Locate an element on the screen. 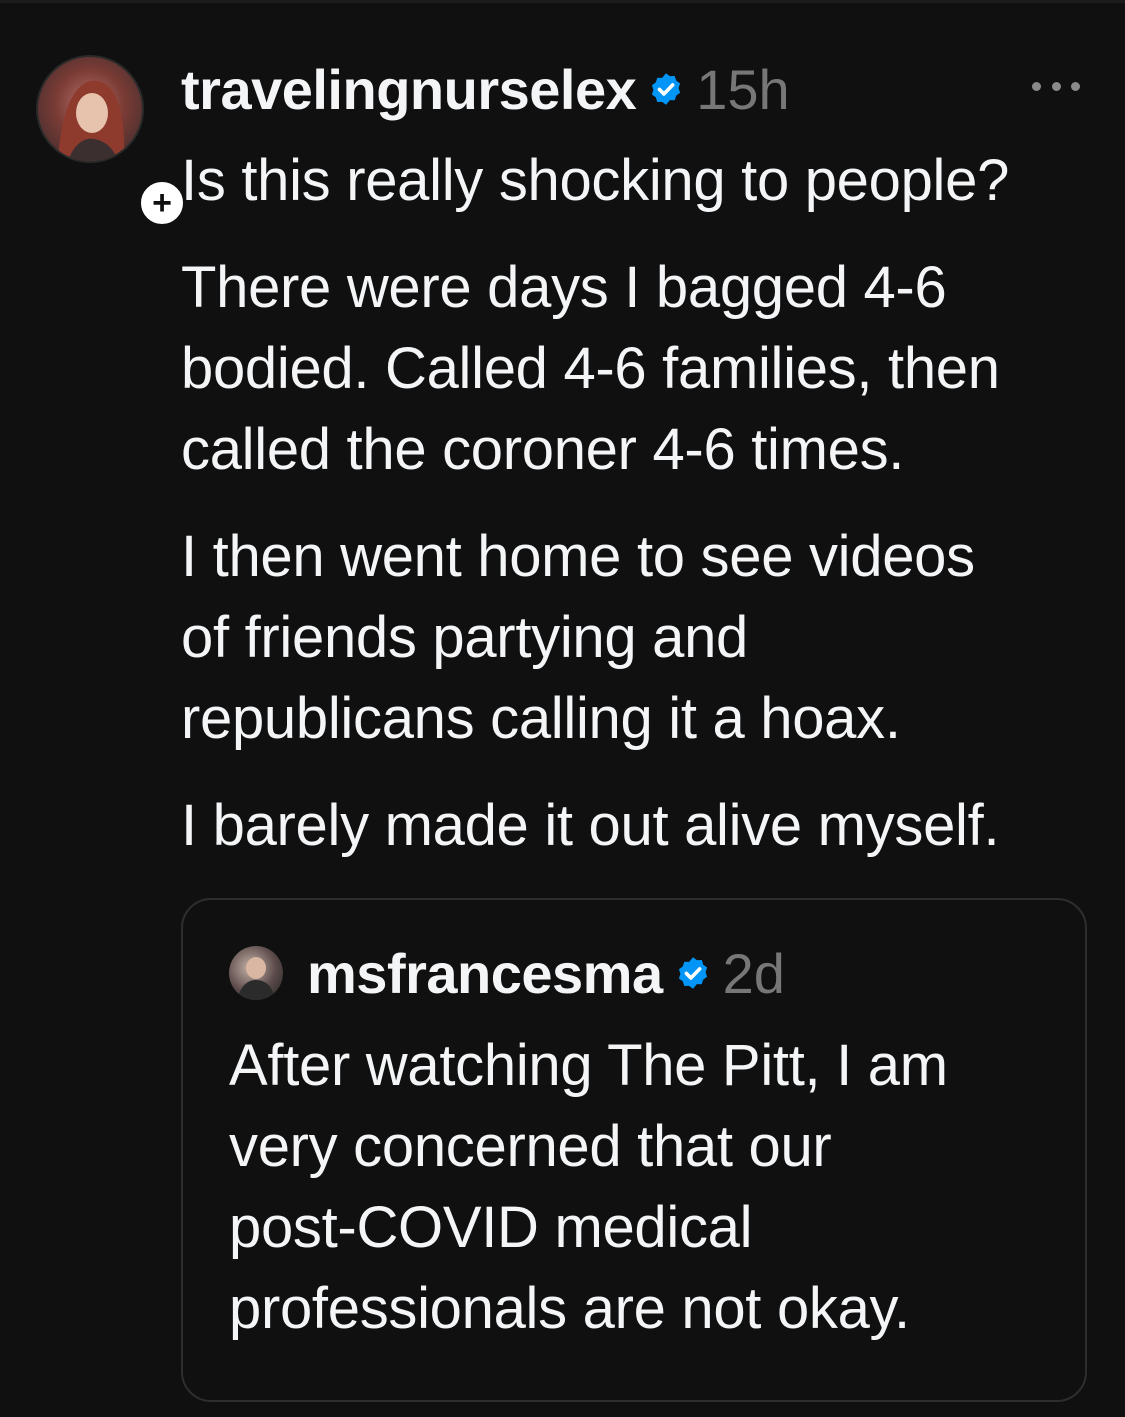 The width and height of the screenshot is (1125, 1417). avatar-image is located at coordinates (91, 120).